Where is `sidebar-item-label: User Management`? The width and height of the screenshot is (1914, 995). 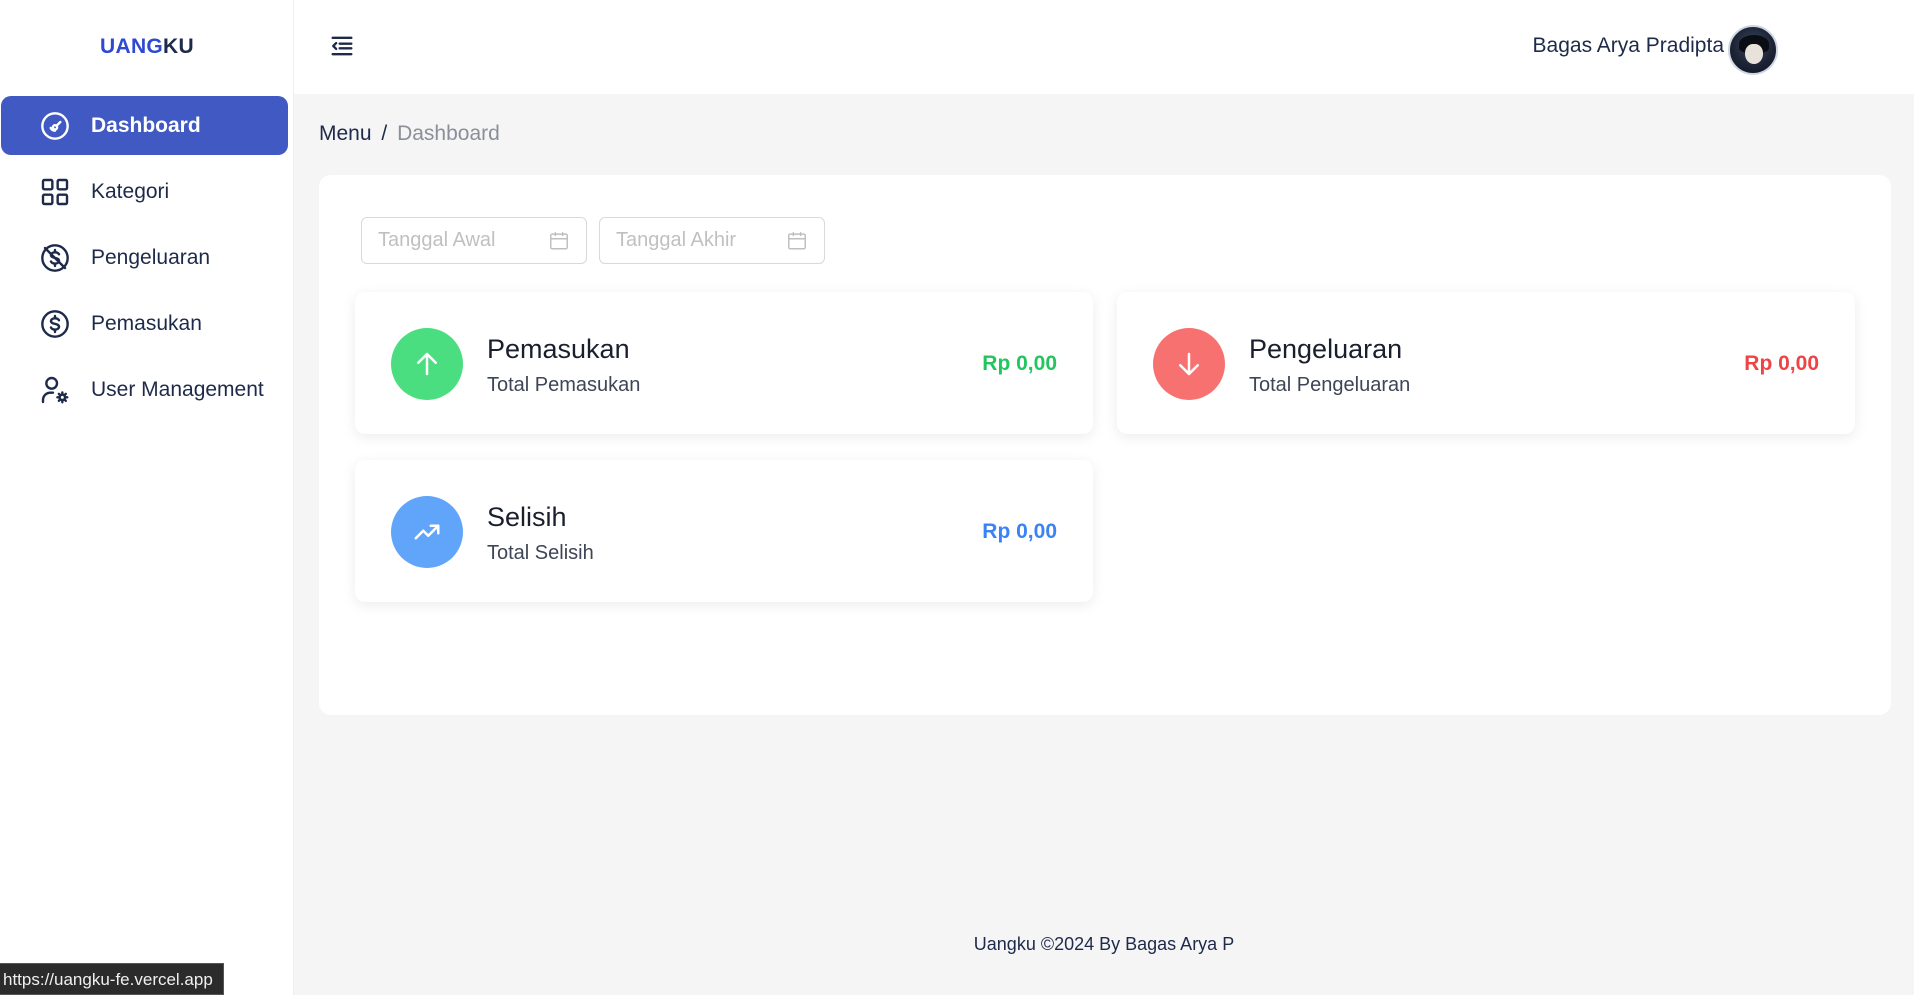
sidebar-item-label: User Management is located at coordinates (177, 389).